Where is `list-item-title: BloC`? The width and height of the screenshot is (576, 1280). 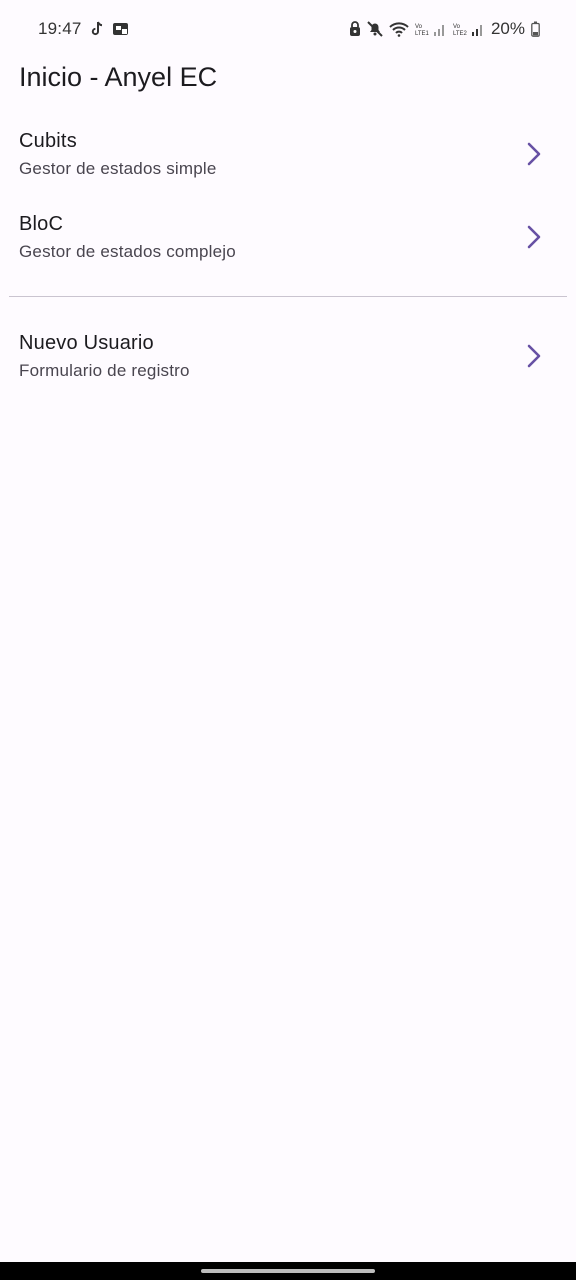 list-item-title: BloC is located at coordinates (41, 223).